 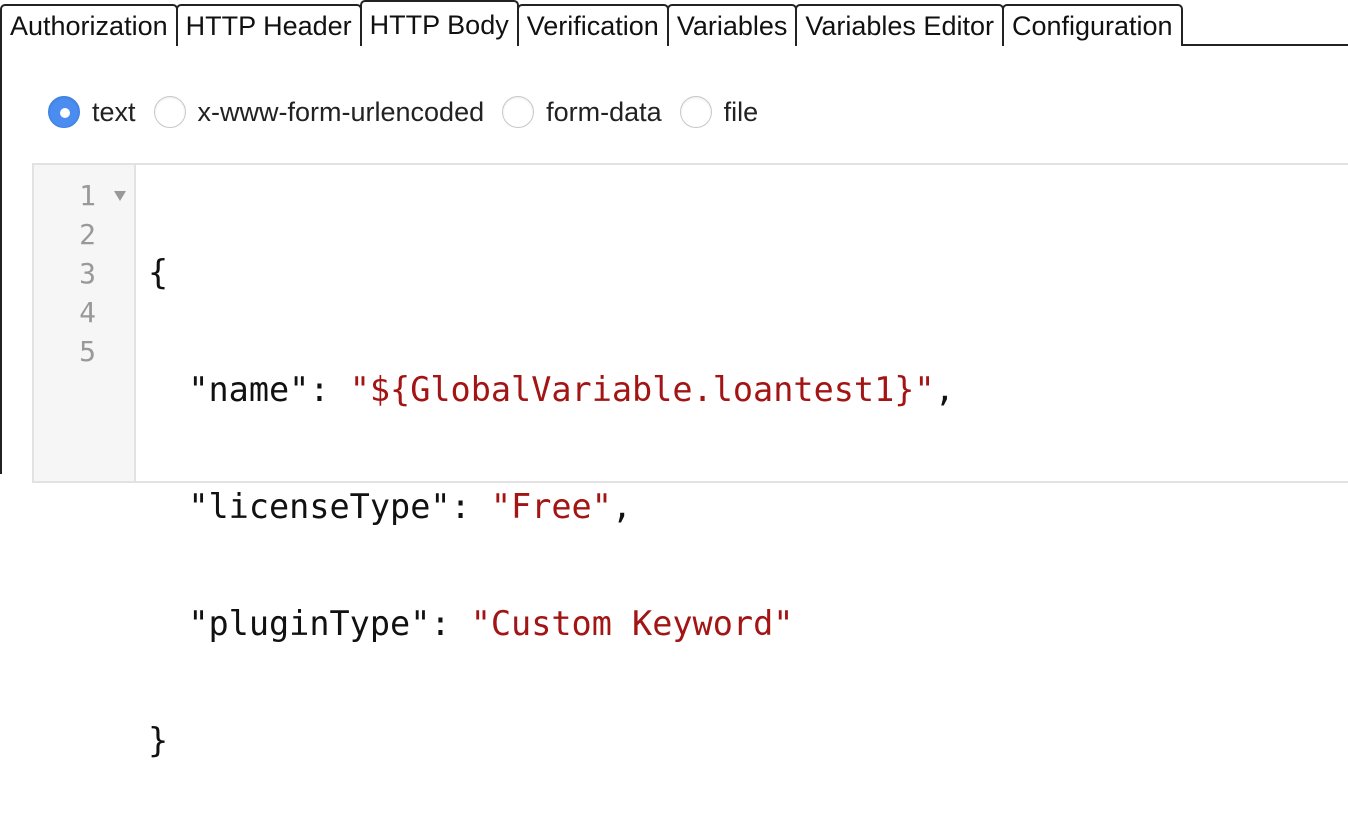 I want to click on radio-label: file, so click(x=741, y=111).